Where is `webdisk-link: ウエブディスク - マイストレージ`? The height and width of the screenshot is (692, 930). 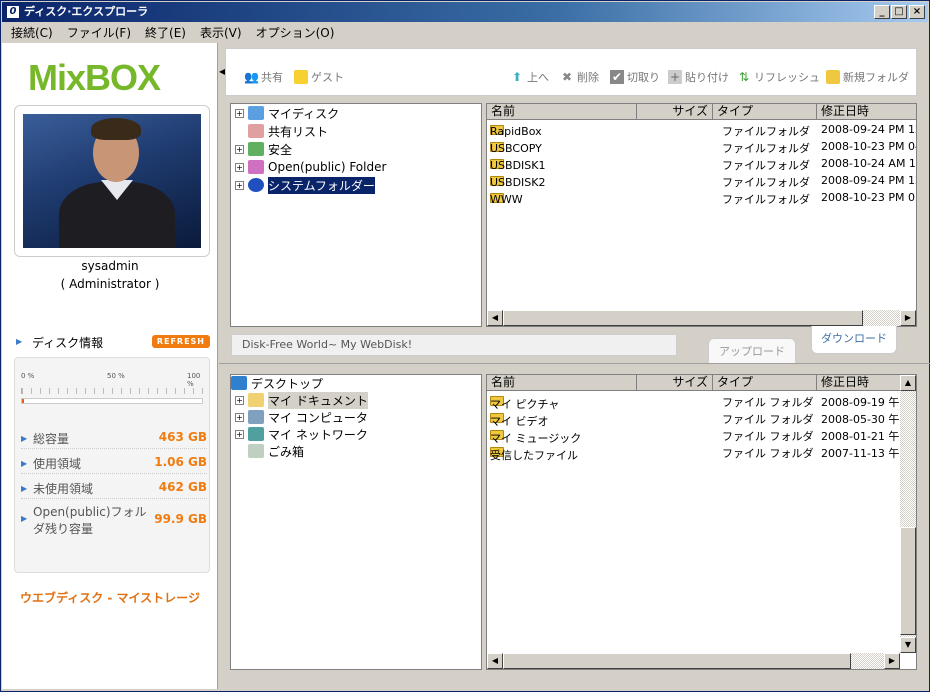 webdisk-link: ウエブディスク - マイストレージ is located at coordinates (110, 597).